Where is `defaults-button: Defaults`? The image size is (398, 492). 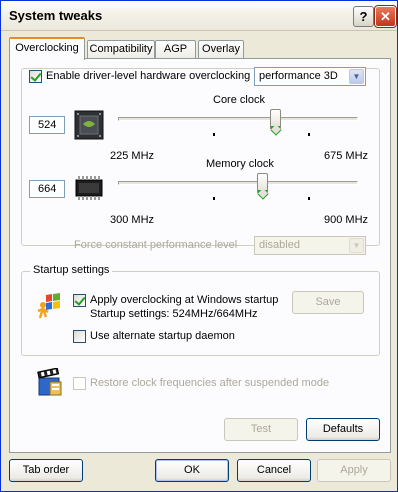
defaults-button: Defaults is located at coordinates (343, 429).